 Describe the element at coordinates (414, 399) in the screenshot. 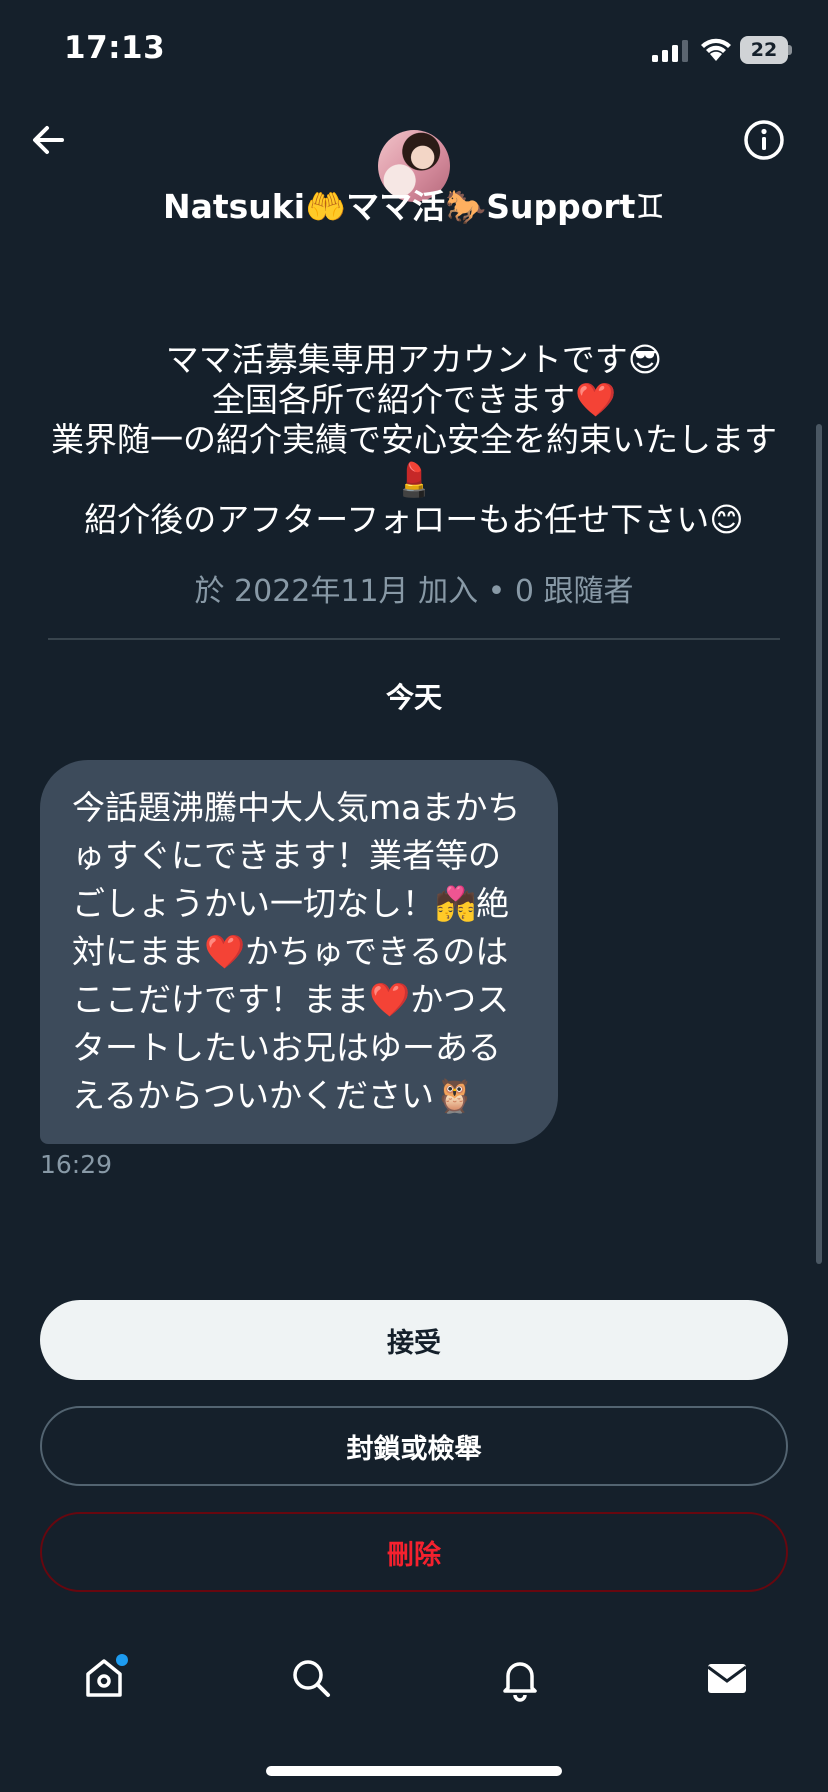

I see `bio-line: 全国各所で紹介できます❤️` at that location.